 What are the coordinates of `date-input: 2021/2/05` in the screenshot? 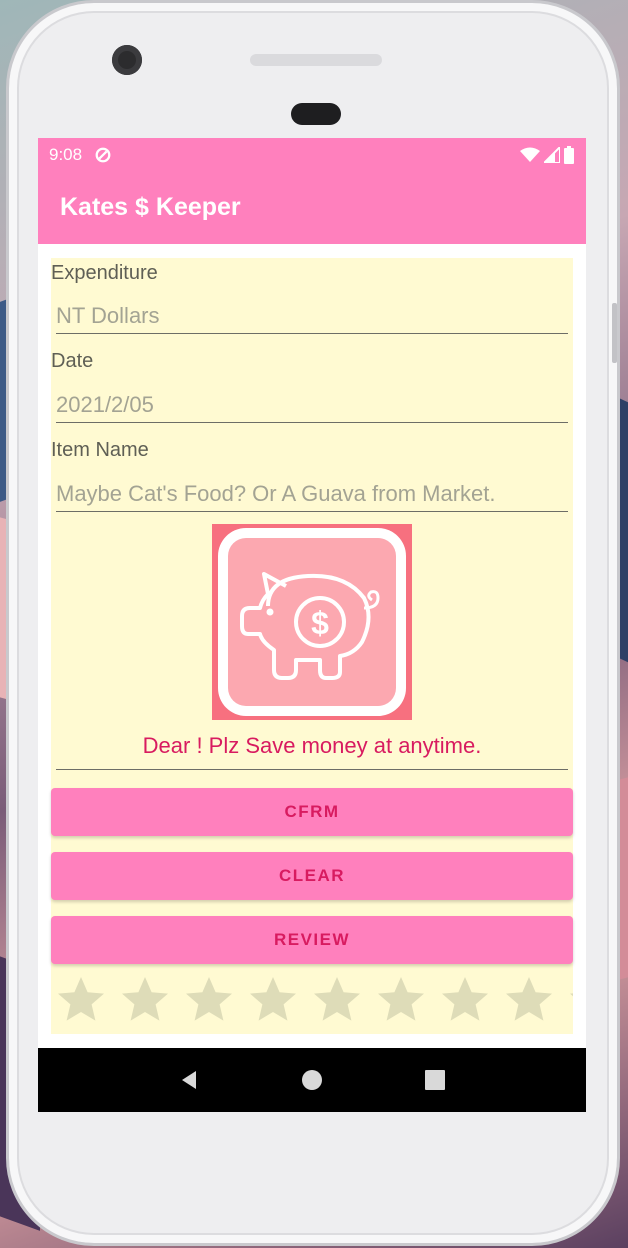 It's located at (312, 405).